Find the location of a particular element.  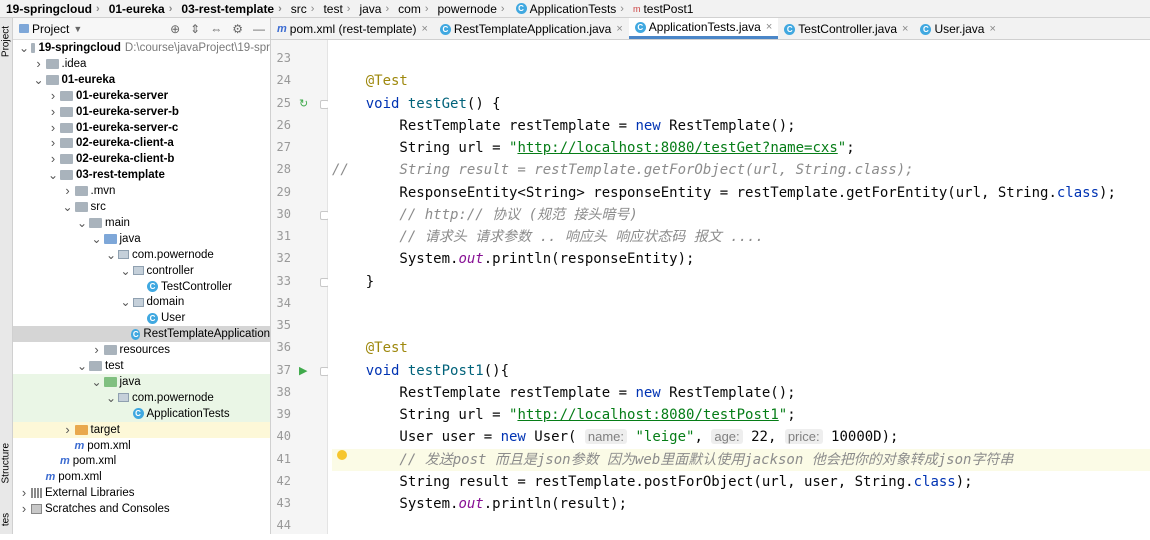

gear-icon: ⚙ is located at coordinates (237, 29).